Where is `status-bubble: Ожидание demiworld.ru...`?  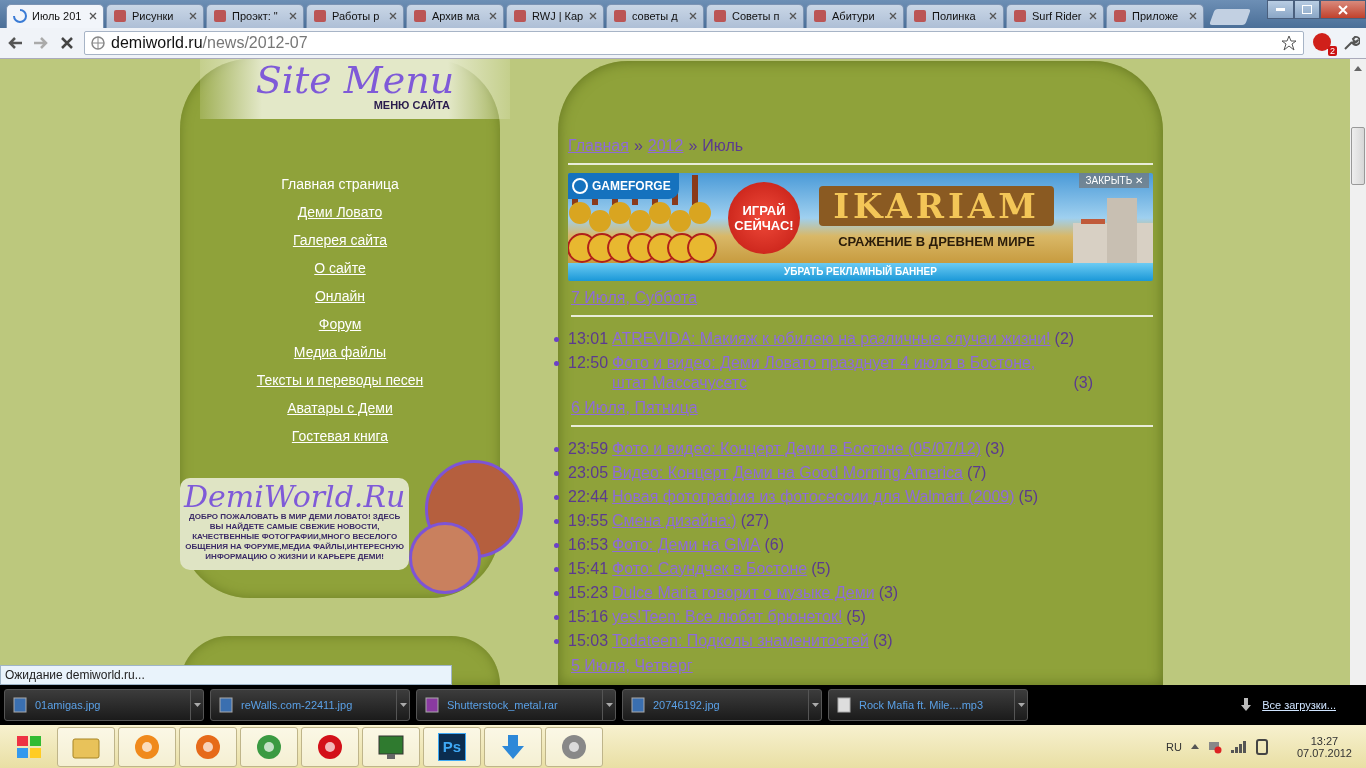
status-bubble: Ожидание demiworld.ru... is located at coordinates (226, 675).